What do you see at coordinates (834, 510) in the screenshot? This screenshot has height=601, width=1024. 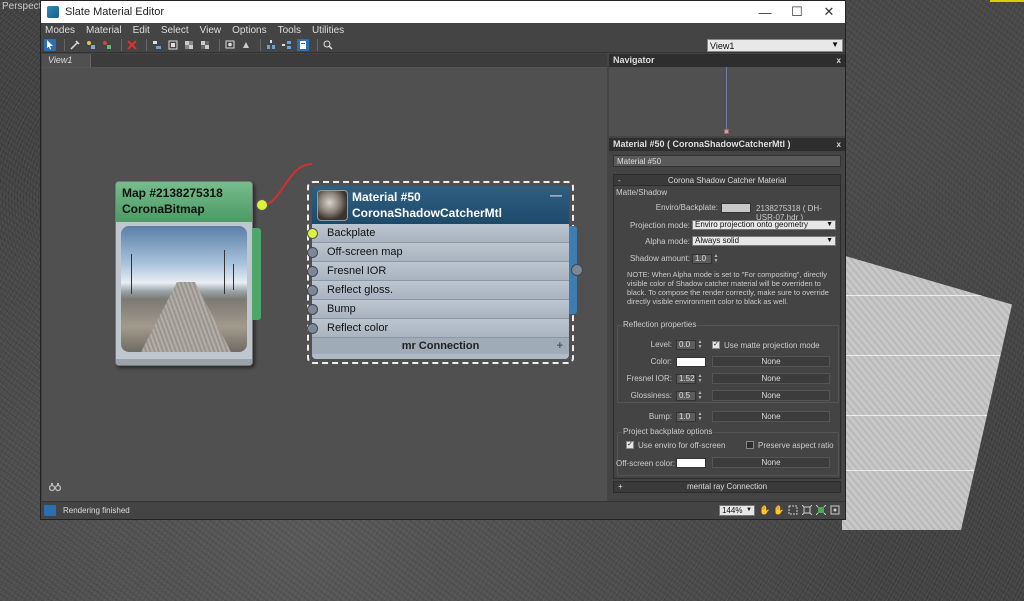 I see `pan-to-selected-icon` at bounding box center [834, 510].